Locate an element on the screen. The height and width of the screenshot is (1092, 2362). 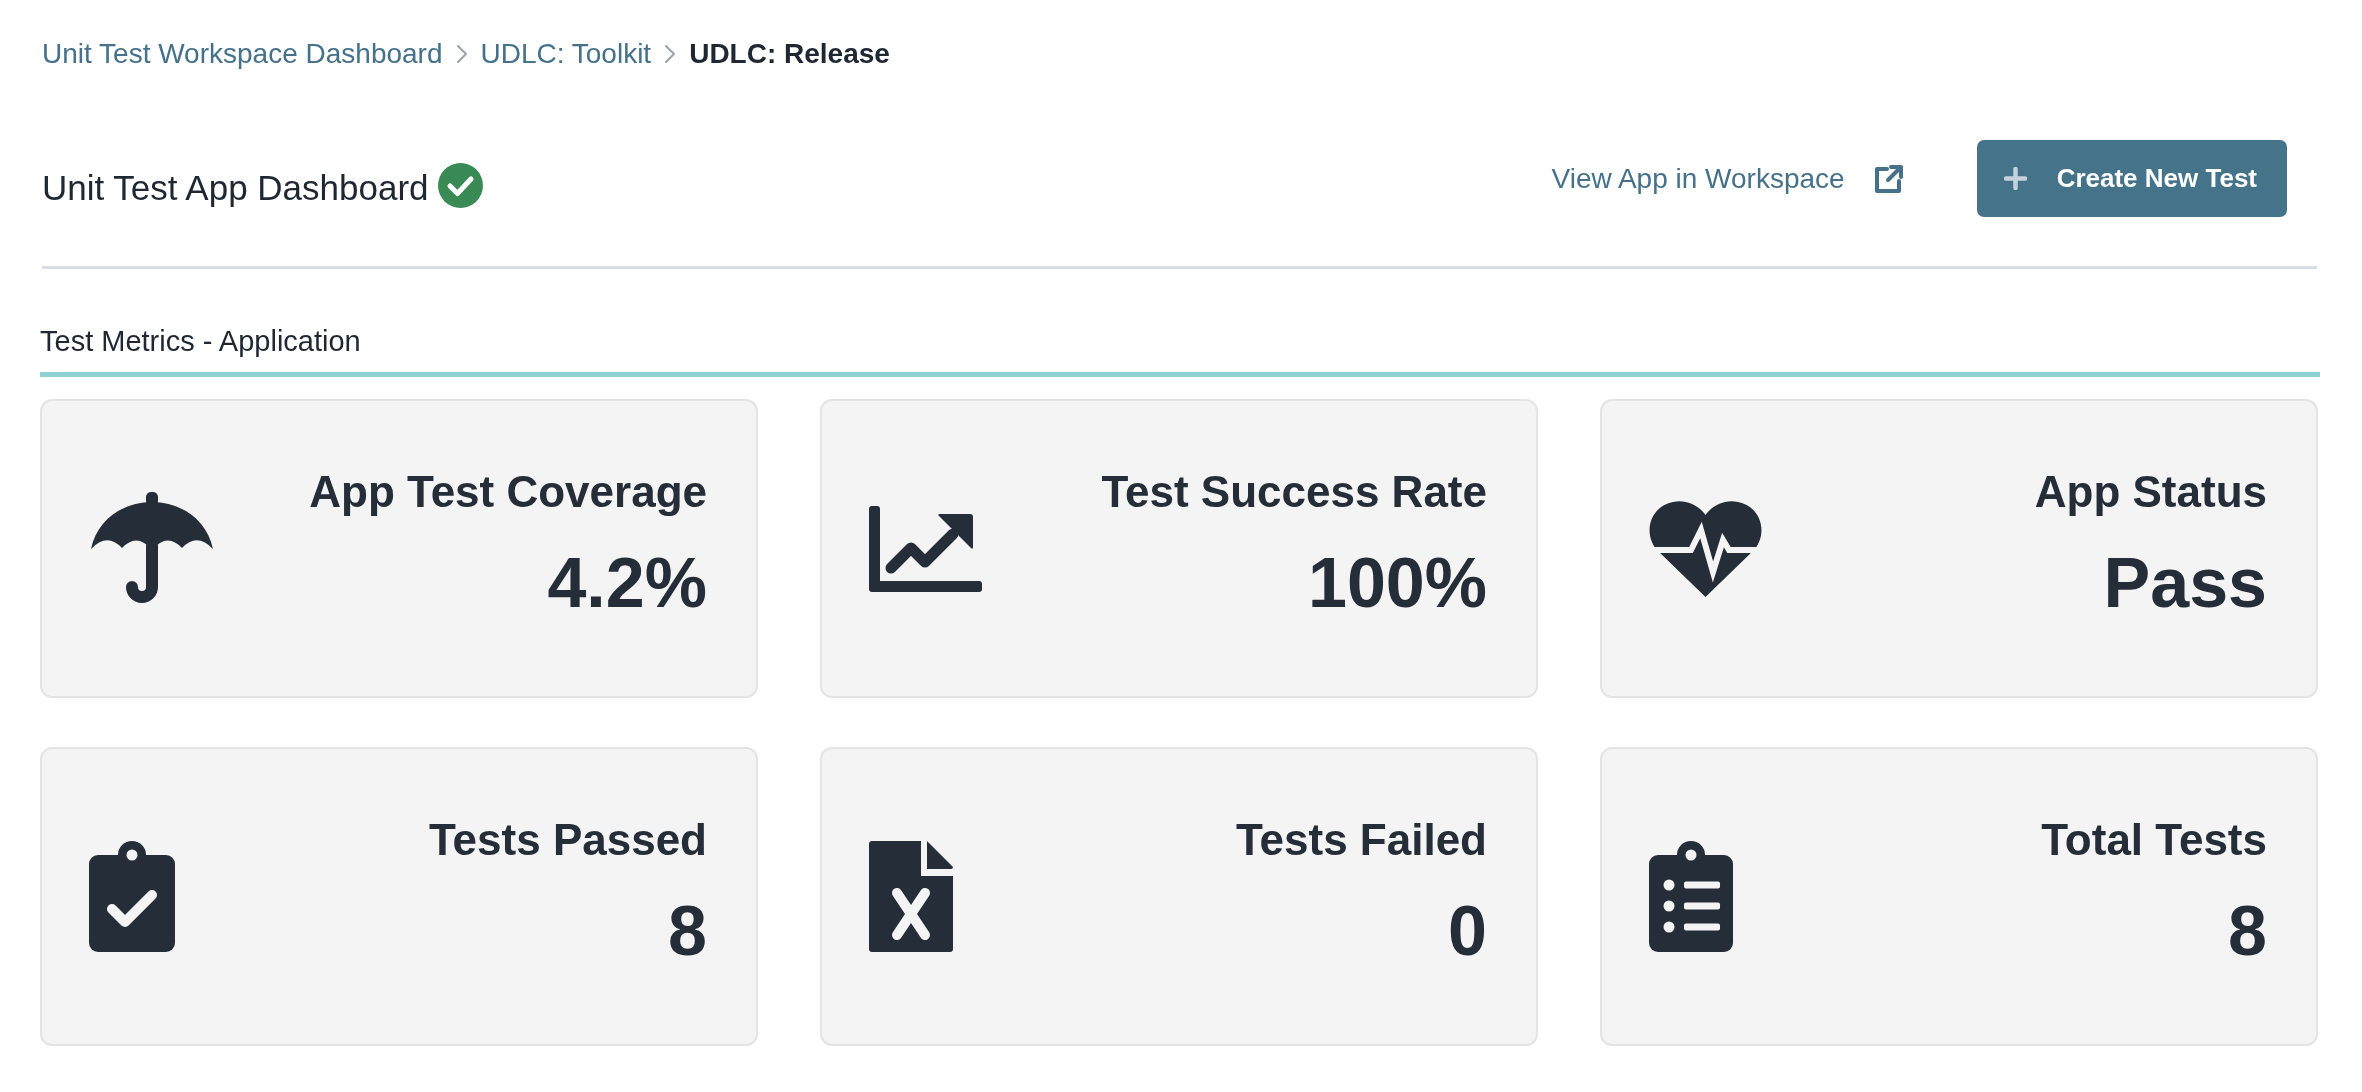
trend-chart-icon is located at coordinates (925, 548).